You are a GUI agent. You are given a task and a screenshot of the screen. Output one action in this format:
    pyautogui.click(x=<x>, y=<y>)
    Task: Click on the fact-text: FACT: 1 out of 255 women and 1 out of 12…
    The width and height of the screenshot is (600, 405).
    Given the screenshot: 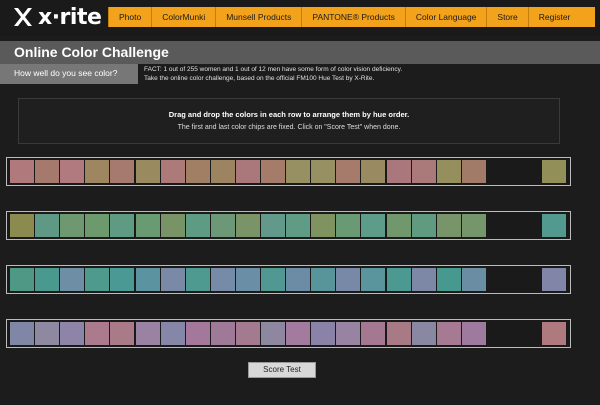 What is the action you would take?
    pyautogui.click(x=369, y=74)
    